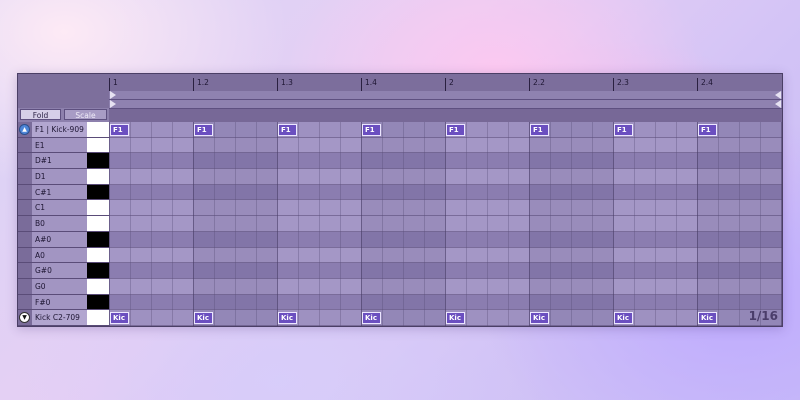 This screenshot has height=400, width=800. What do you see at coordinates (201, 84) in the screenshot?
I see `ruler-tick: 1.2` at bounding box center [201, 84].